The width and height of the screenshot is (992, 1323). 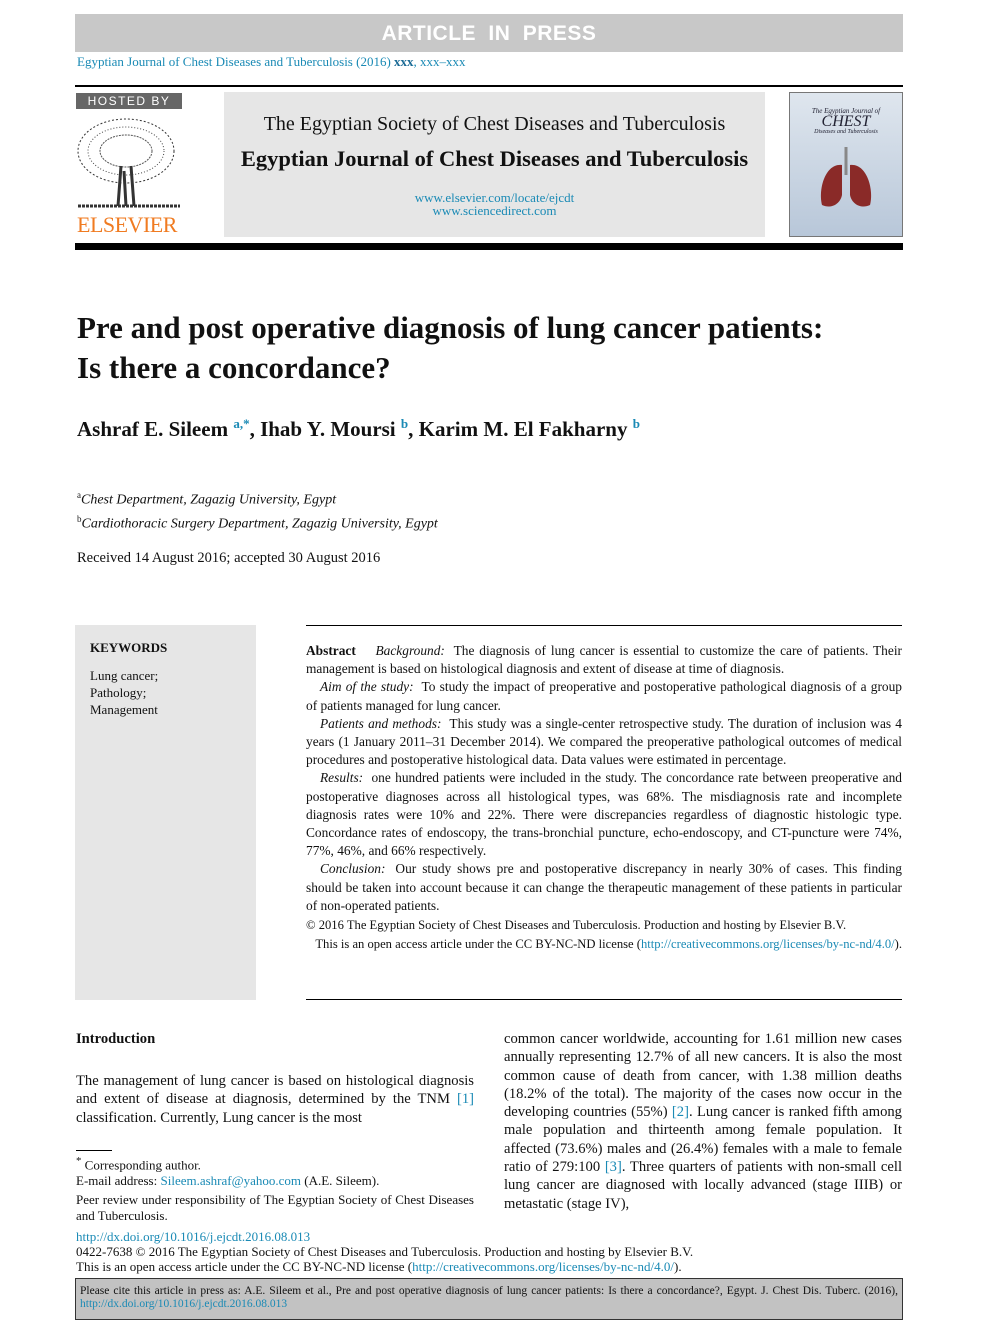 What do you see at coordinates (118, 692) in the screenshot?
I see `keyword: Pathology;` at bounding box center [118, 692].